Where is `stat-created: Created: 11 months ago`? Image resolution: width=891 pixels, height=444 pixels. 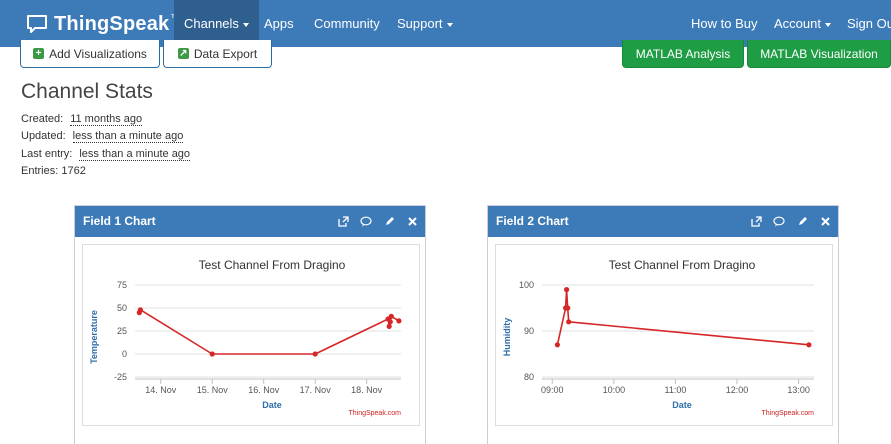 stat-created: Created: 11 months ago is located at coordinates (82, 119).